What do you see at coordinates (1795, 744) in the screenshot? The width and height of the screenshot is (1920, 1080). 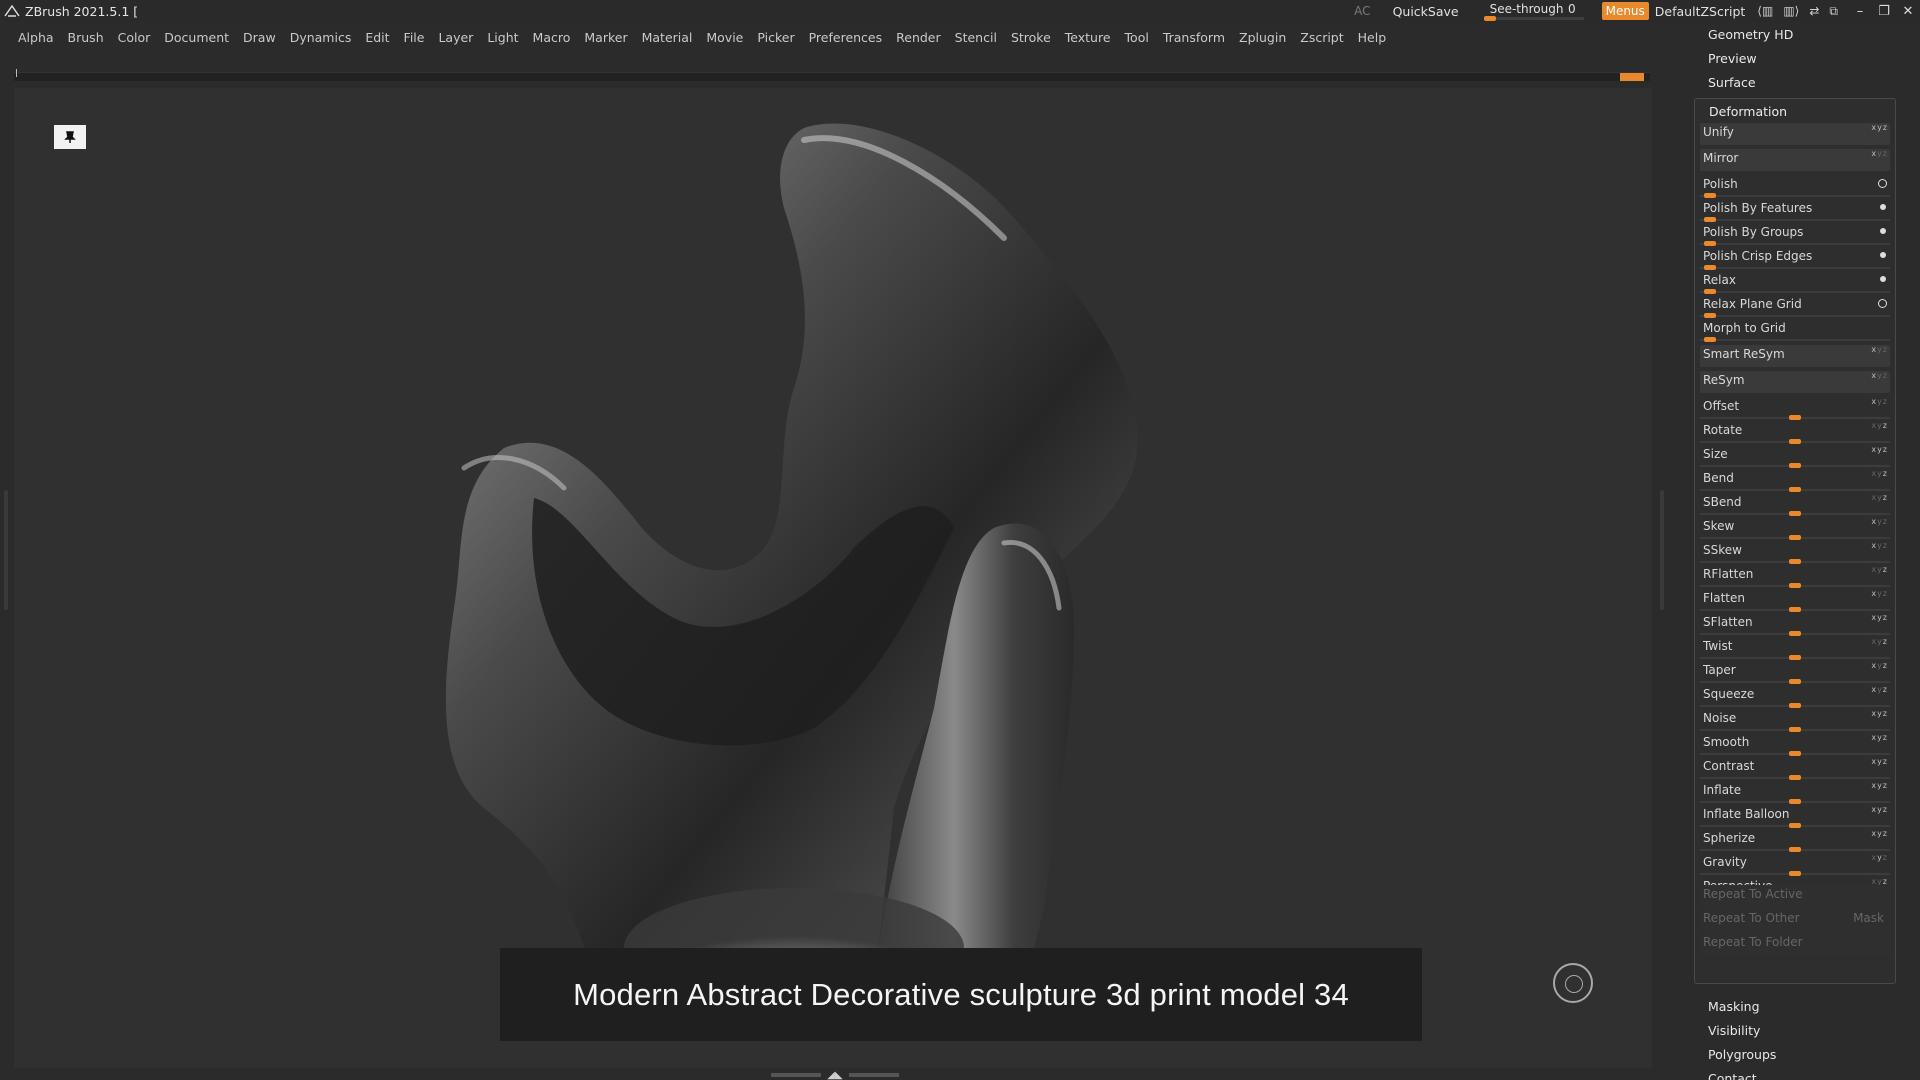 I see `smooth-slider: Smooth xyz` at bounding box center [1795, 744].